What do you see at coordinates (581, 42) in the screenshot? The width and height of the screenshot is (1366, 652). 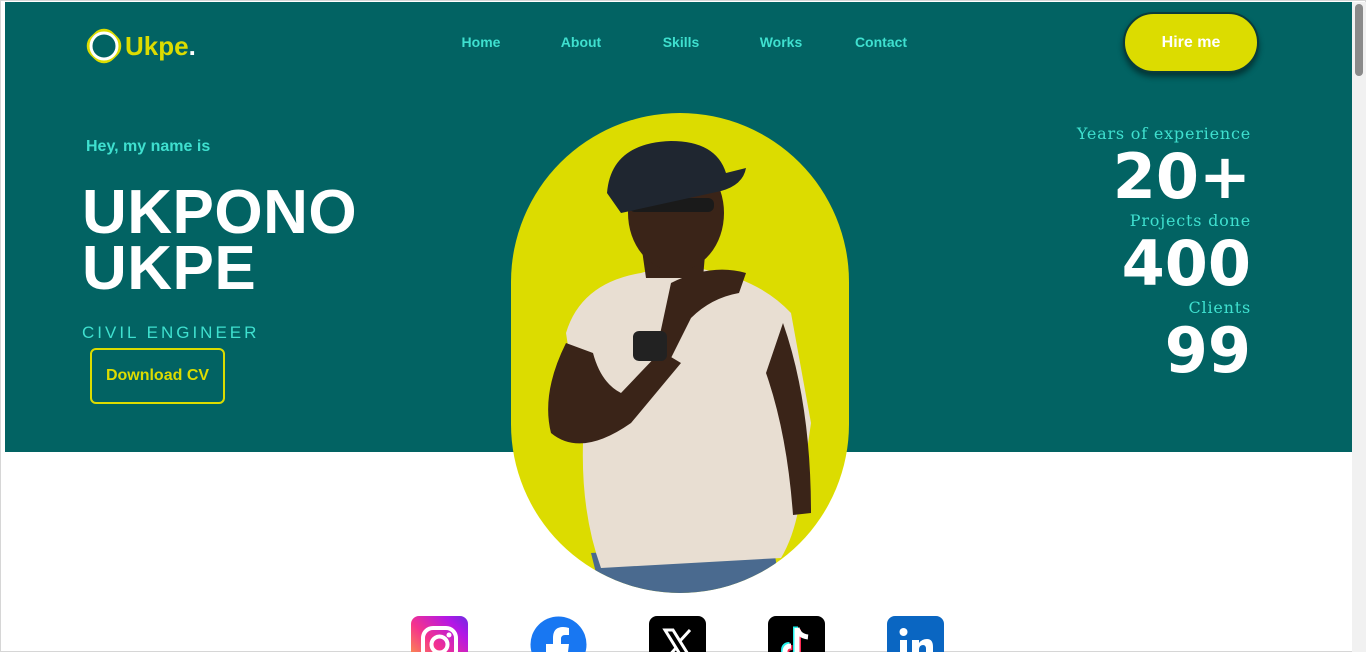 I see `nav-about: About` at bounding box center [581, 42].